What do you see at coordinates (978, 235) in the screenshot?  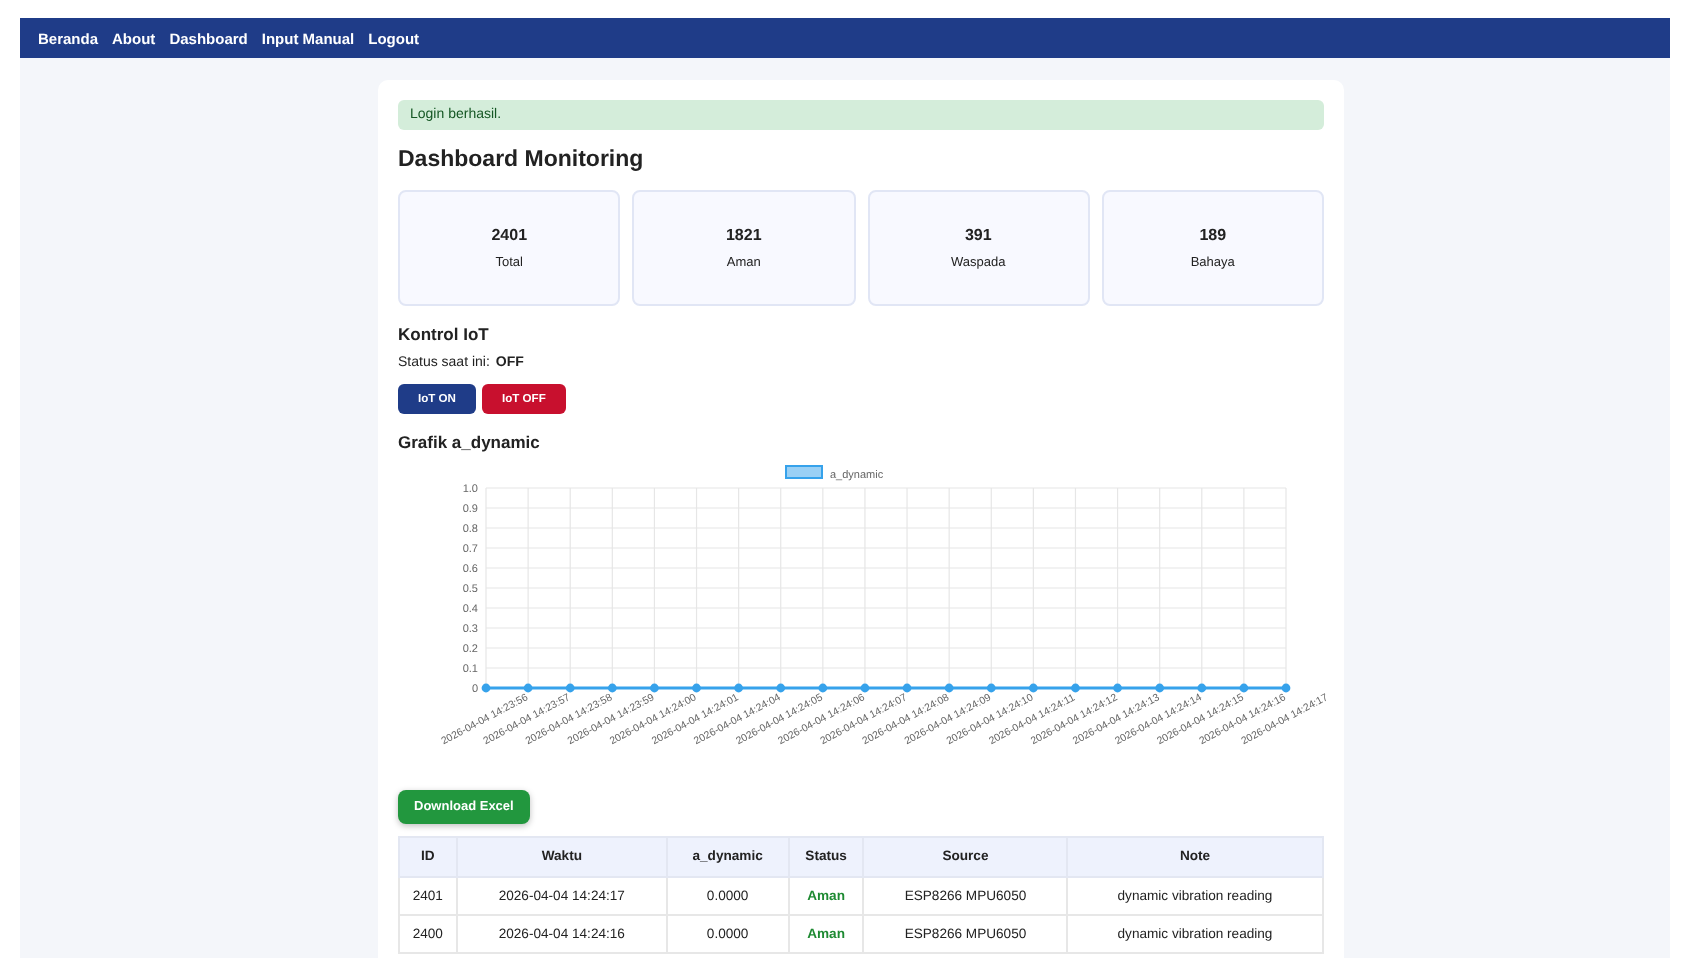 I see `stat-value: 391` at bounding box center [978, 235].